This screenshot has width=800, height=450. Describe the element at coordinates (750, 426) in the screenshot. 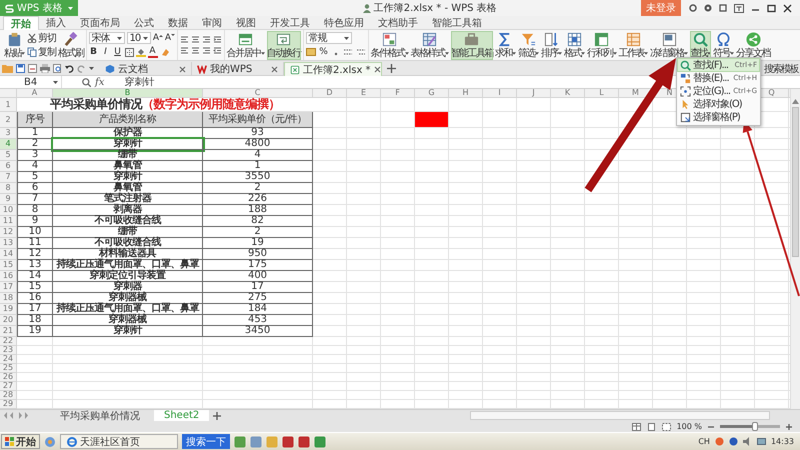

I see `zoom-slider` at that location.